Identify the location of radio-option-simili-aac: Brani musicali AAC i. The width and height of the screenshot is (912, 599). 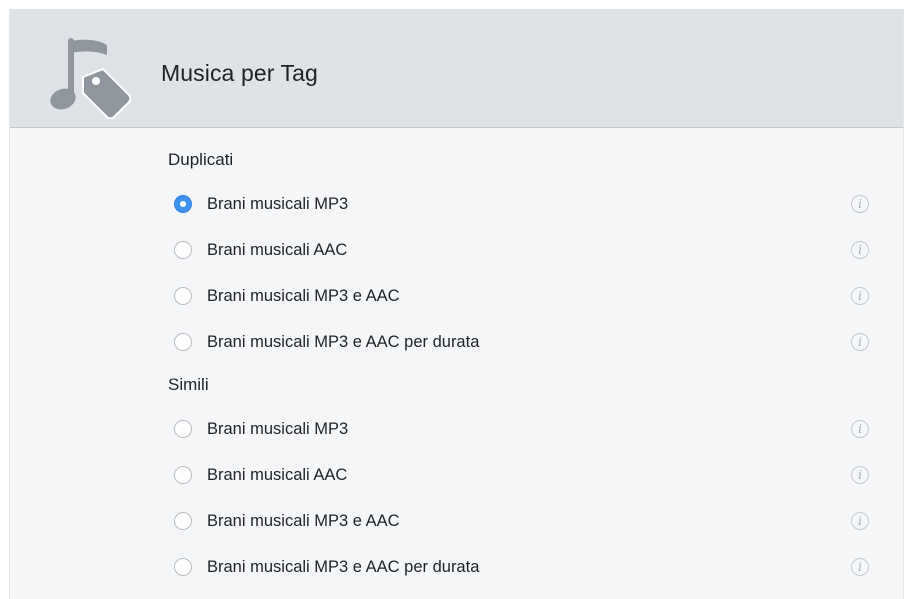
(529, 476).